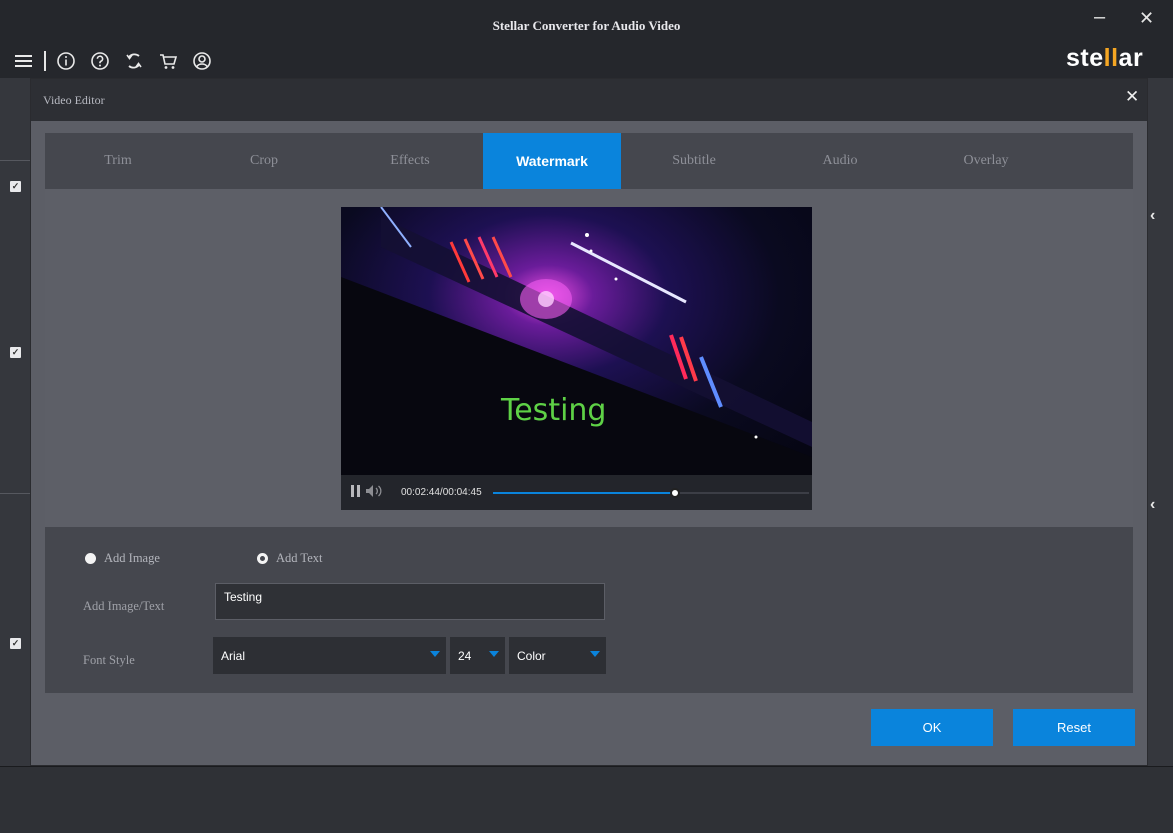  I want to click on tab-overlay: Overlay, so click(986, 161).